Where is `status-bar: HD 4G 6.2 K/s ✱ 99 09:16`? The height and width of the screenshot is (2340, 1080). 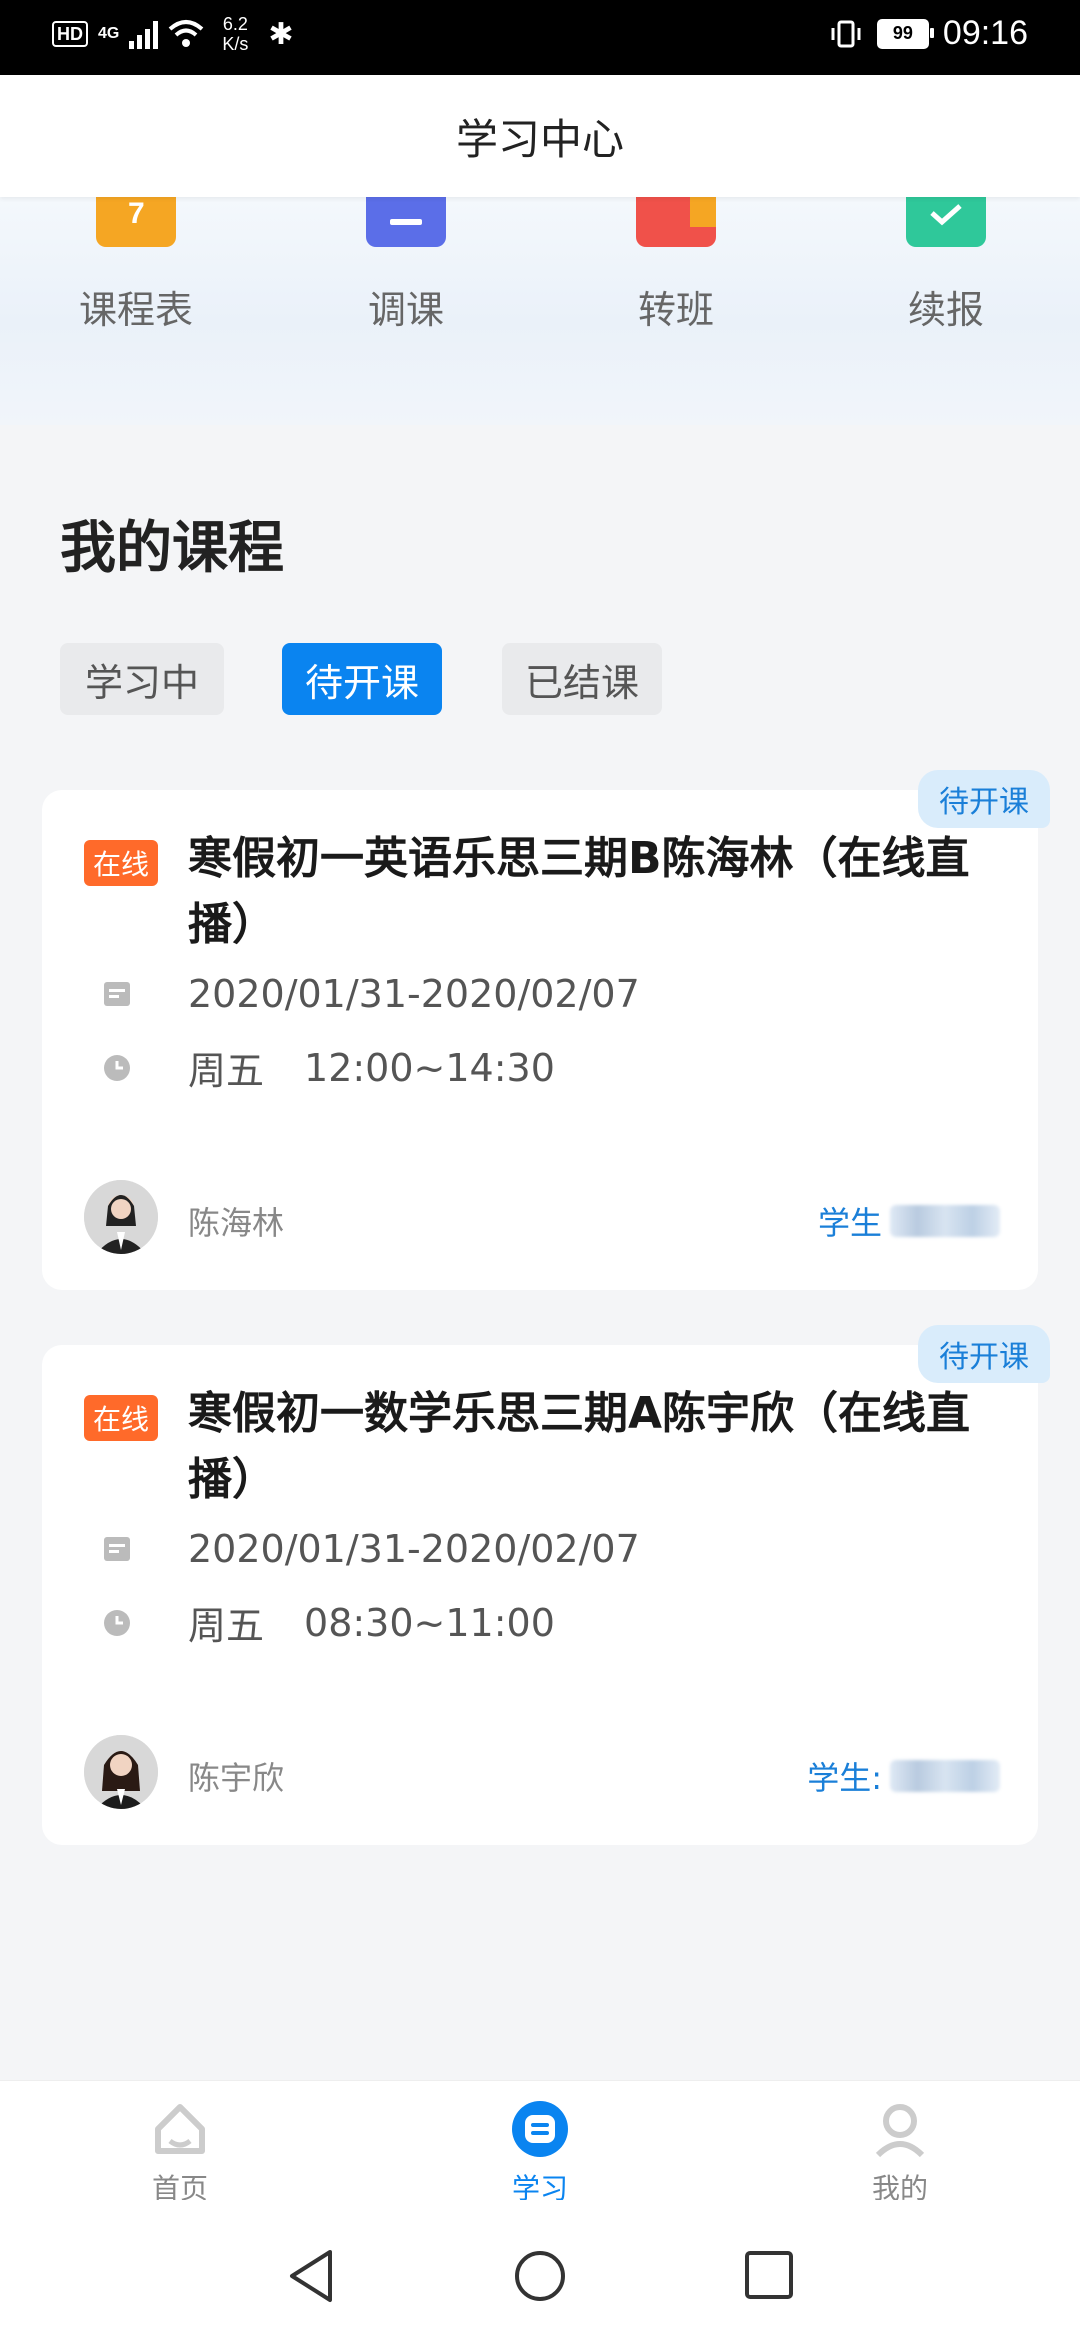
status-bar: HD 4G 6.2 K/s ✱ 99 09:16 is located at coordinates (540, 37).